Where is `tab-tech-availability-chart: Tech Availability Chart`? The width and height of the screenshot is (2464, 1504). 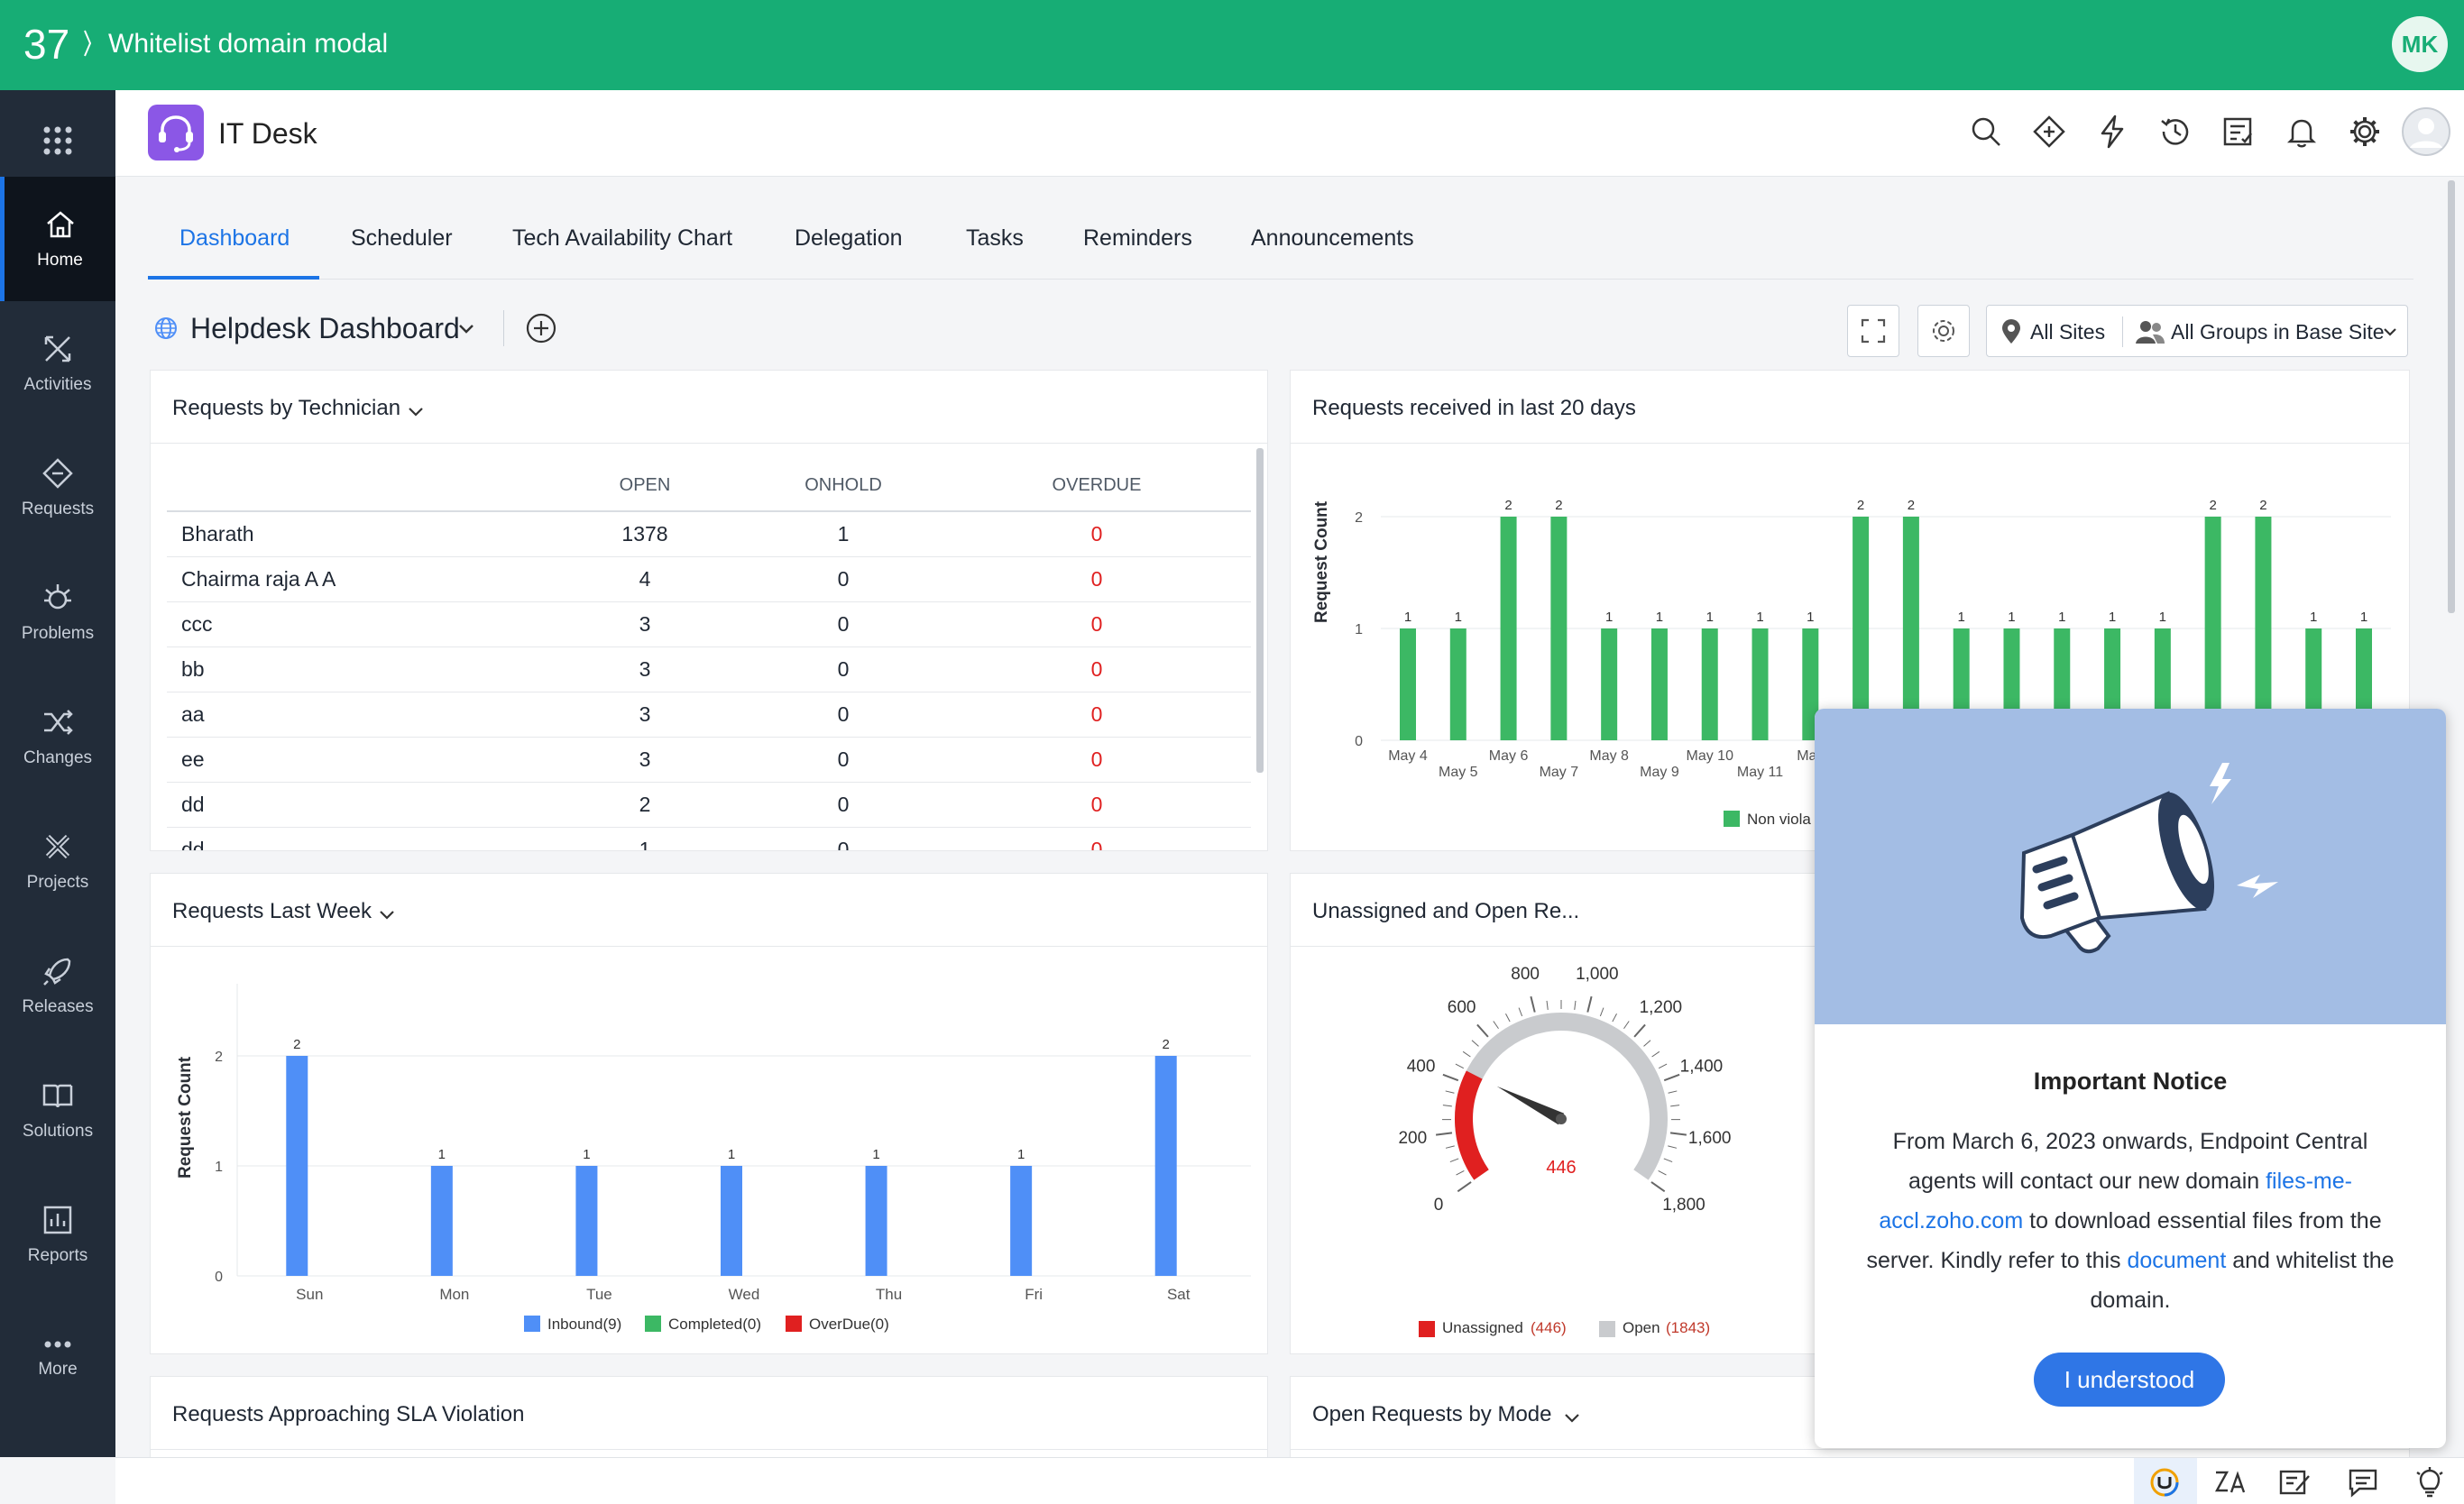 tab-tech-availability-chart: Tech Availability Chart is located at coordinates (622, 238).